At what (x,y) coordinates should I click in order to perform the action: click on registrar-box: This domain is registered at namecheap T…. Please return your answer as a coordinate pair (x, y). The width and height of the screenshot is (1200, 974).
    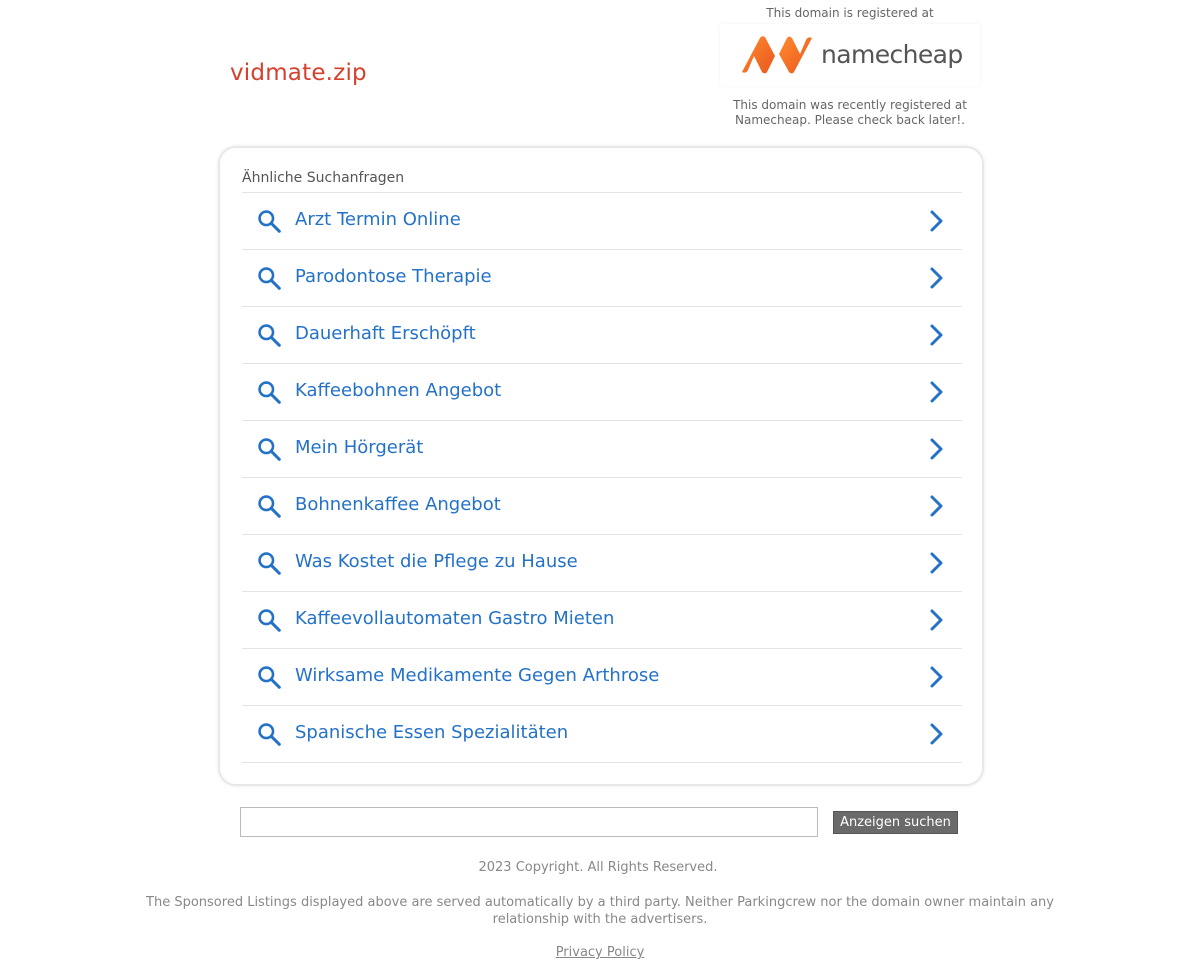
    Looking at the image, I should click on (850, 67).